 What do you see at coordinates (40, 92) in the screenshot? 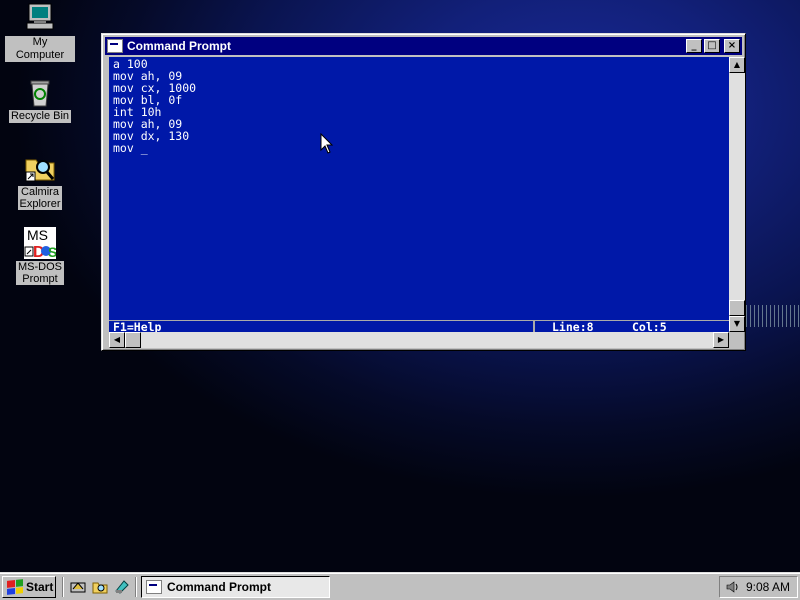
I see `recycle-bin-icon` at bounding box center [40, 92].